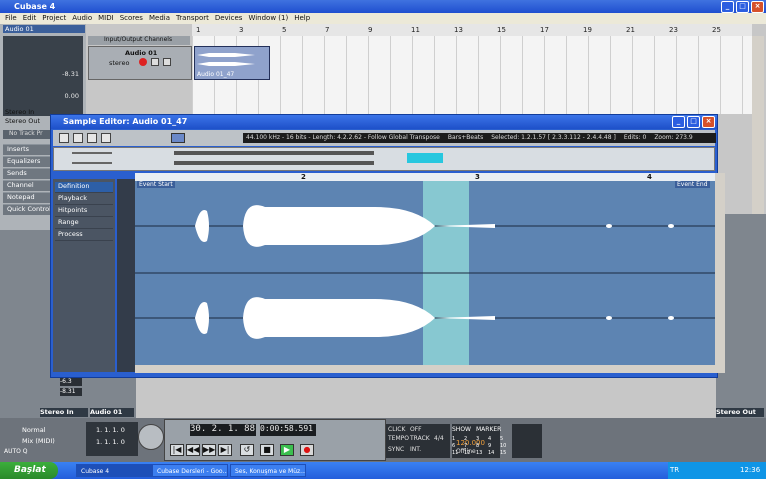 This screenshot has width=766, height=479. Describe the element at coordinates (143, 62) in the screenshot. I see `record-enable-icon` at that location.